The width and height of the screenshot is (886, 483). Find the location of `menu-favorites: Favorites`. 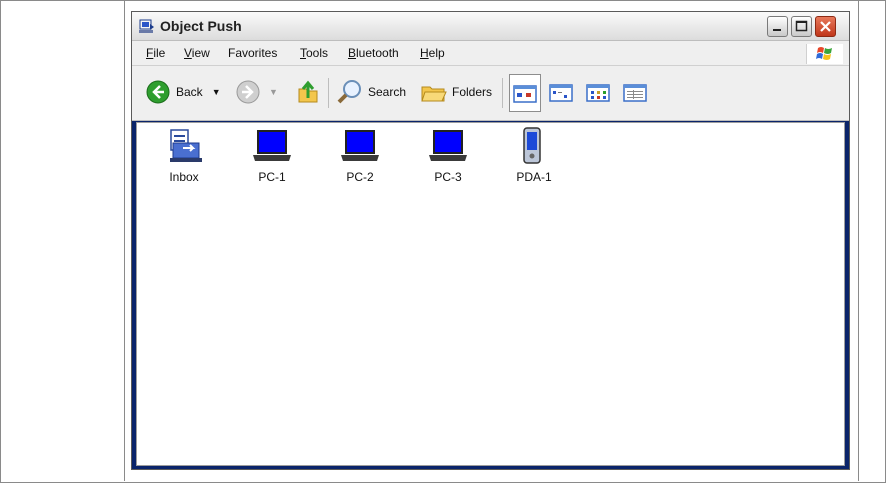

menu-favorites: Favorites is located at coordinates (252, 53).